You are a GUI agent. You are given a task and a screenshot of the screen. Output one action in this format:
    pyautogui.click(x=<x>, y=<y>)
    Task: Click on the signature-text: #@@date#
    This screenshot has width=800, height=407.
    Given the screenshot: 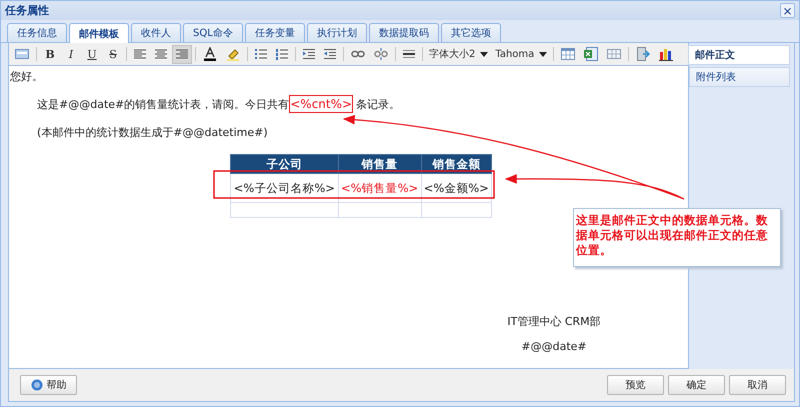 What is the action you would take?
    pyautogui.click(x=554, y=346)
    